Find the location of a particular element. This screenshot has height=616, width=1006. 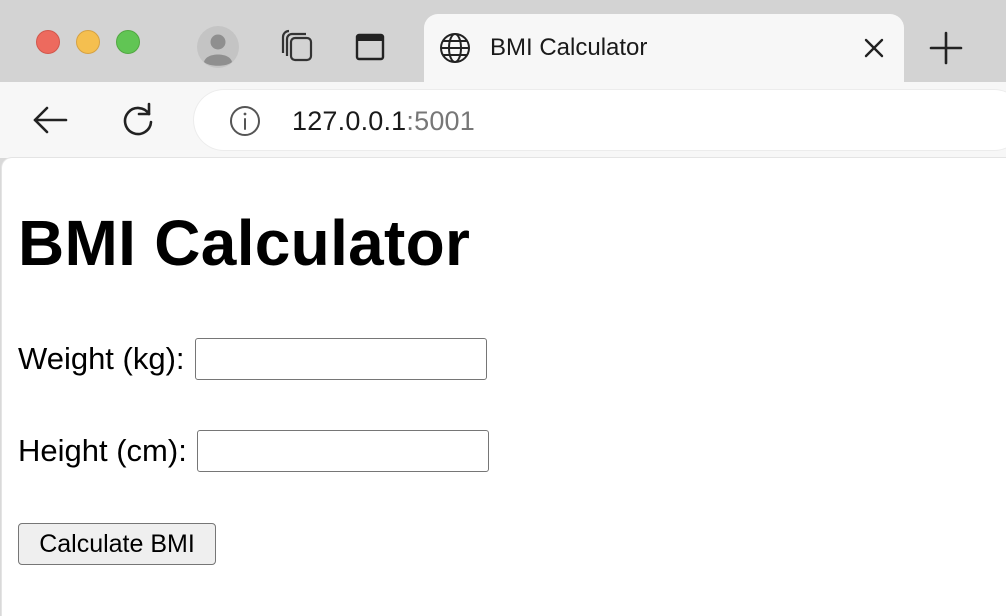

calculate-bmi-button: Calculate BMI is located at coordinates (117, 544).